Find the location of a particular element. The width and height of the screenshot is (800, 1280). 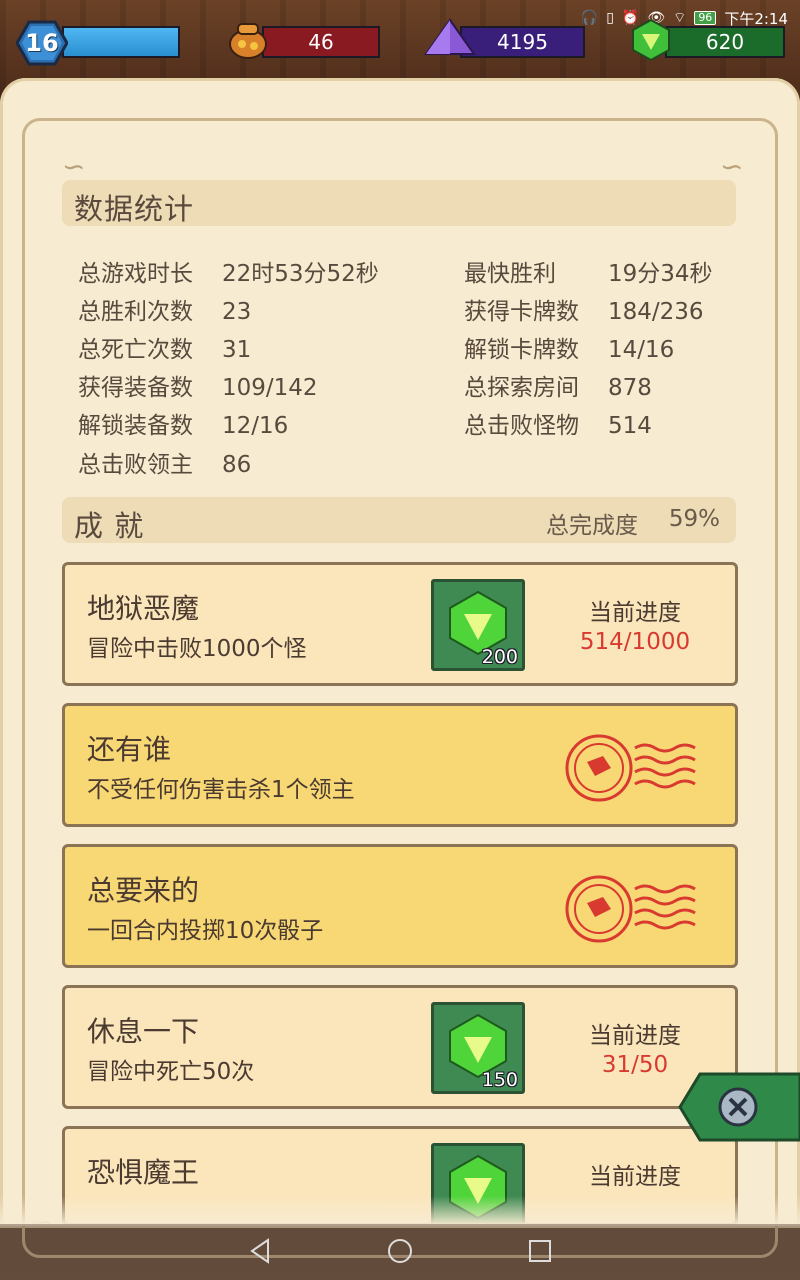

close-button is located at coordinates (739, 1107).